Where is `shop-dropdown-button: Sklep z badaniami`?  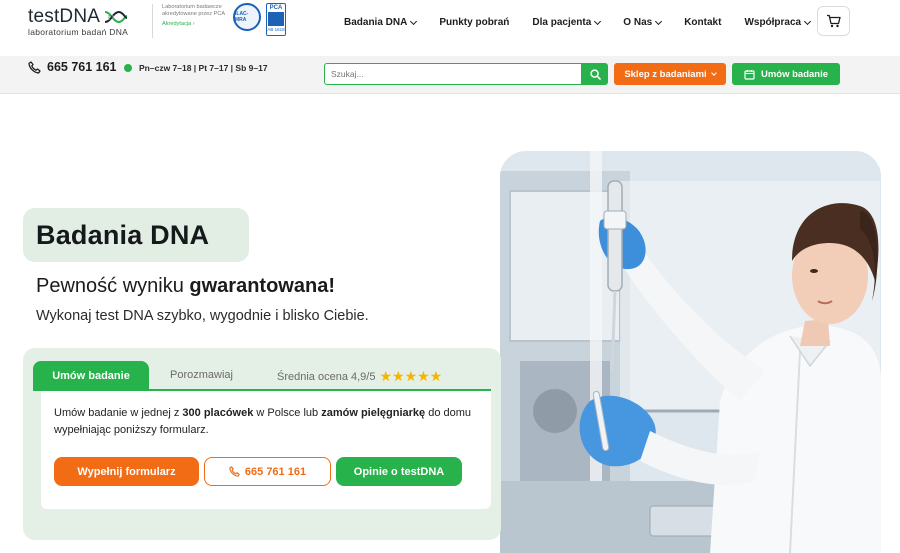 shop-dropdown-button: Sklep z badaniami is located at coordinates (670, 74).